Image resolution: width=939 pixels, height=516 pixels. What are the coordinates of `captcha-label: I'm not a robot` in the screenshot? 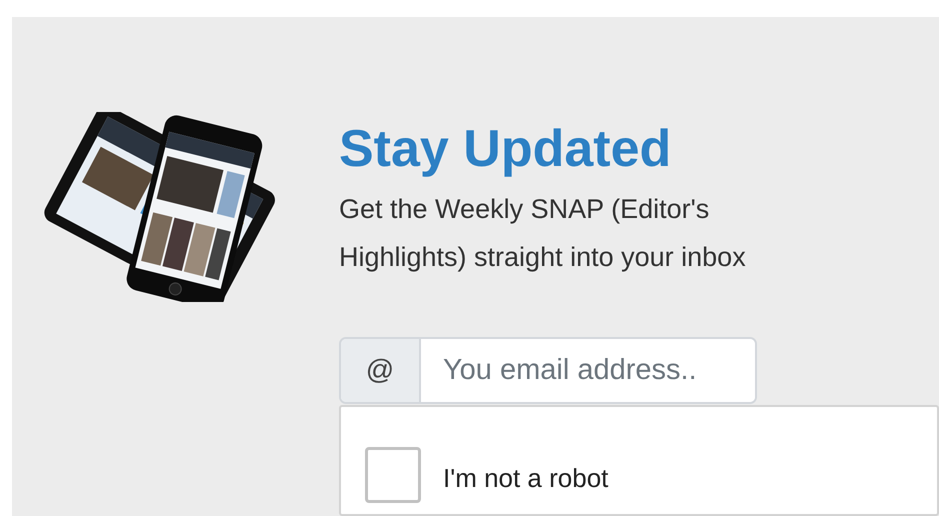 It's located at (525, 478).